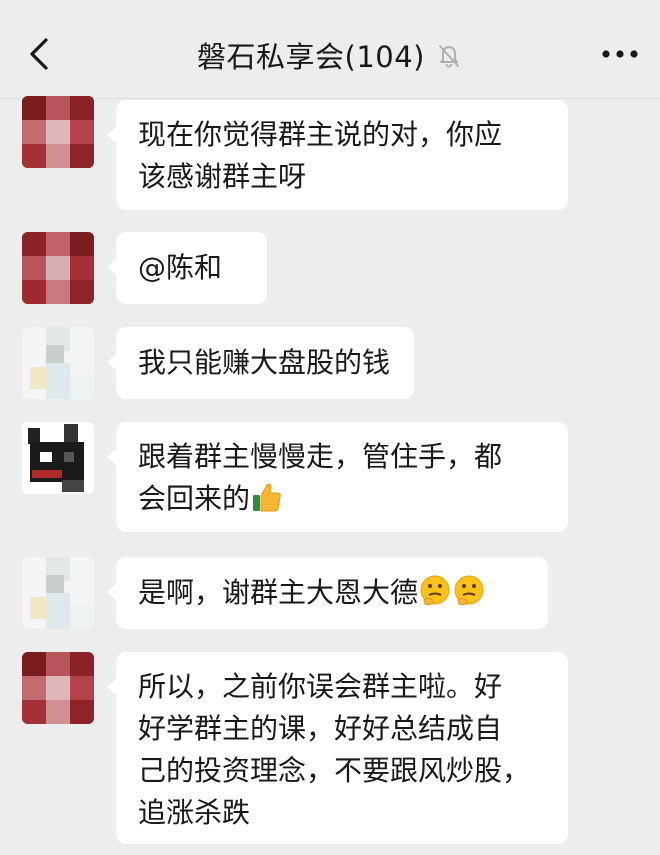 The width and height of the screenshot is (660, 855). What do you see at coordinates (267, 497) in the screenshot?
I see `thumbs-up-emoji` at bounding box center [267, 497].